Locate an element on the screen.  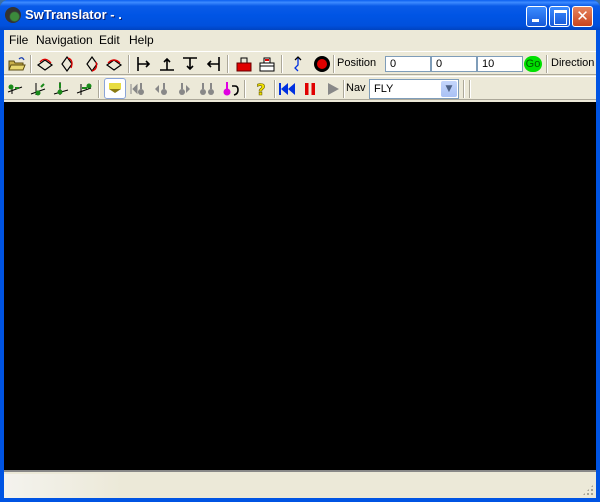
window-title: SwTranslator - . is located at coordinates (73, 14).